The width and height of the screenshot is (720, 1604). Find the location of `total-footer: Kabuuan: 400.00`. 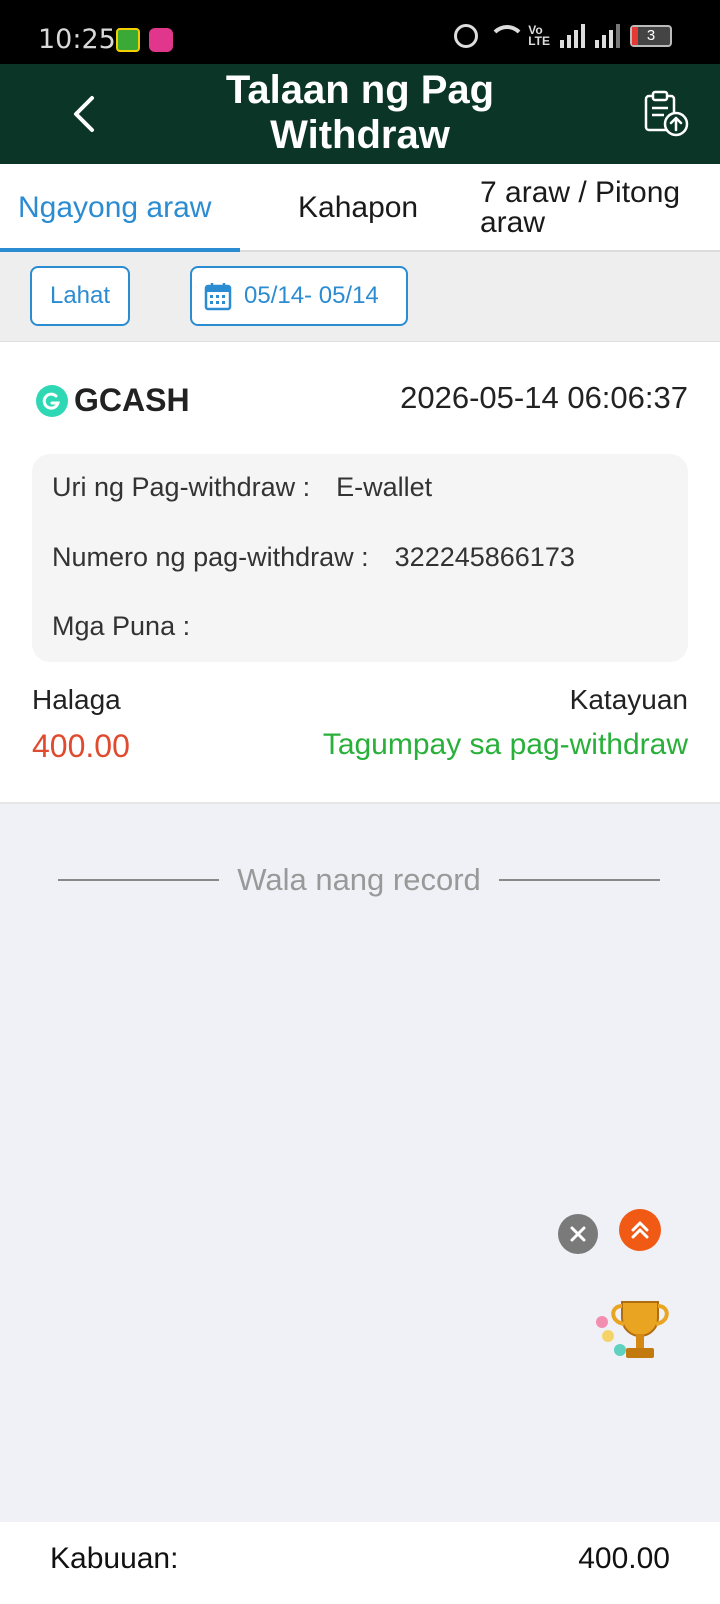

total-footer: Kabuuan: 400.00 is located at coordinates (360, 1563).